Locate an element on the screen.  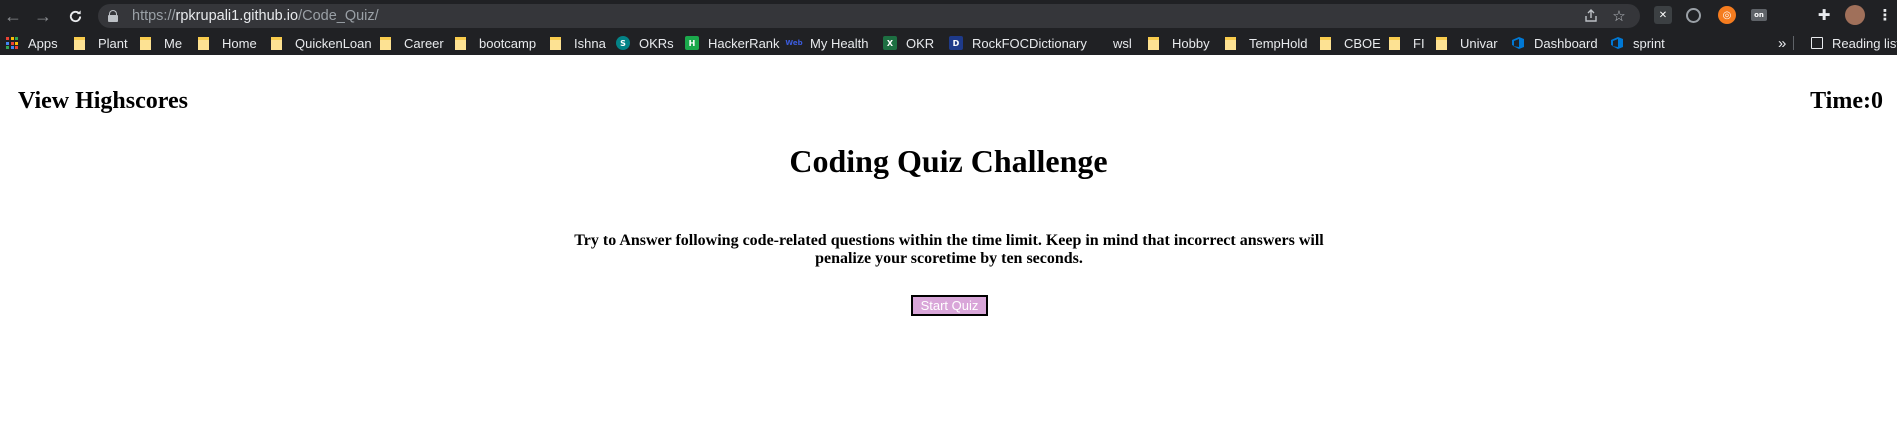
microsoft-icon is located at coordinates (1097, 43).